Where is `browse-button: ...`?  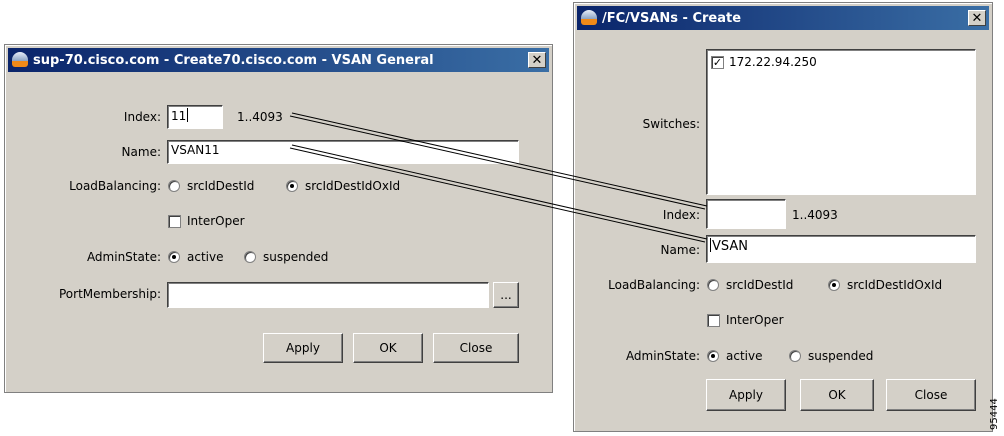 browse-button: ... is located at coordinates (506, 295).